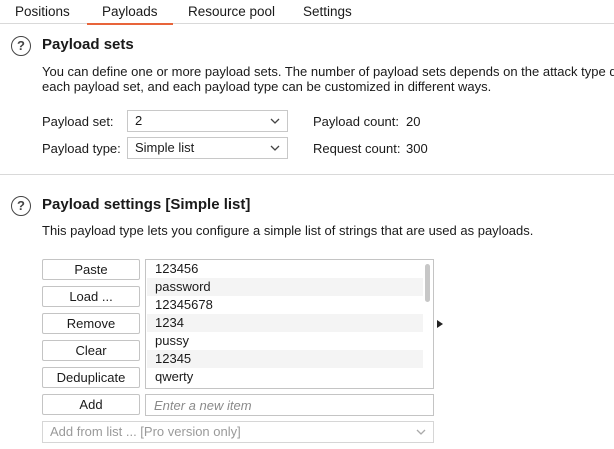  Describe the element at coordinates (413, 121) in the screenshot. I see `payload-count-value: 20` at that location.